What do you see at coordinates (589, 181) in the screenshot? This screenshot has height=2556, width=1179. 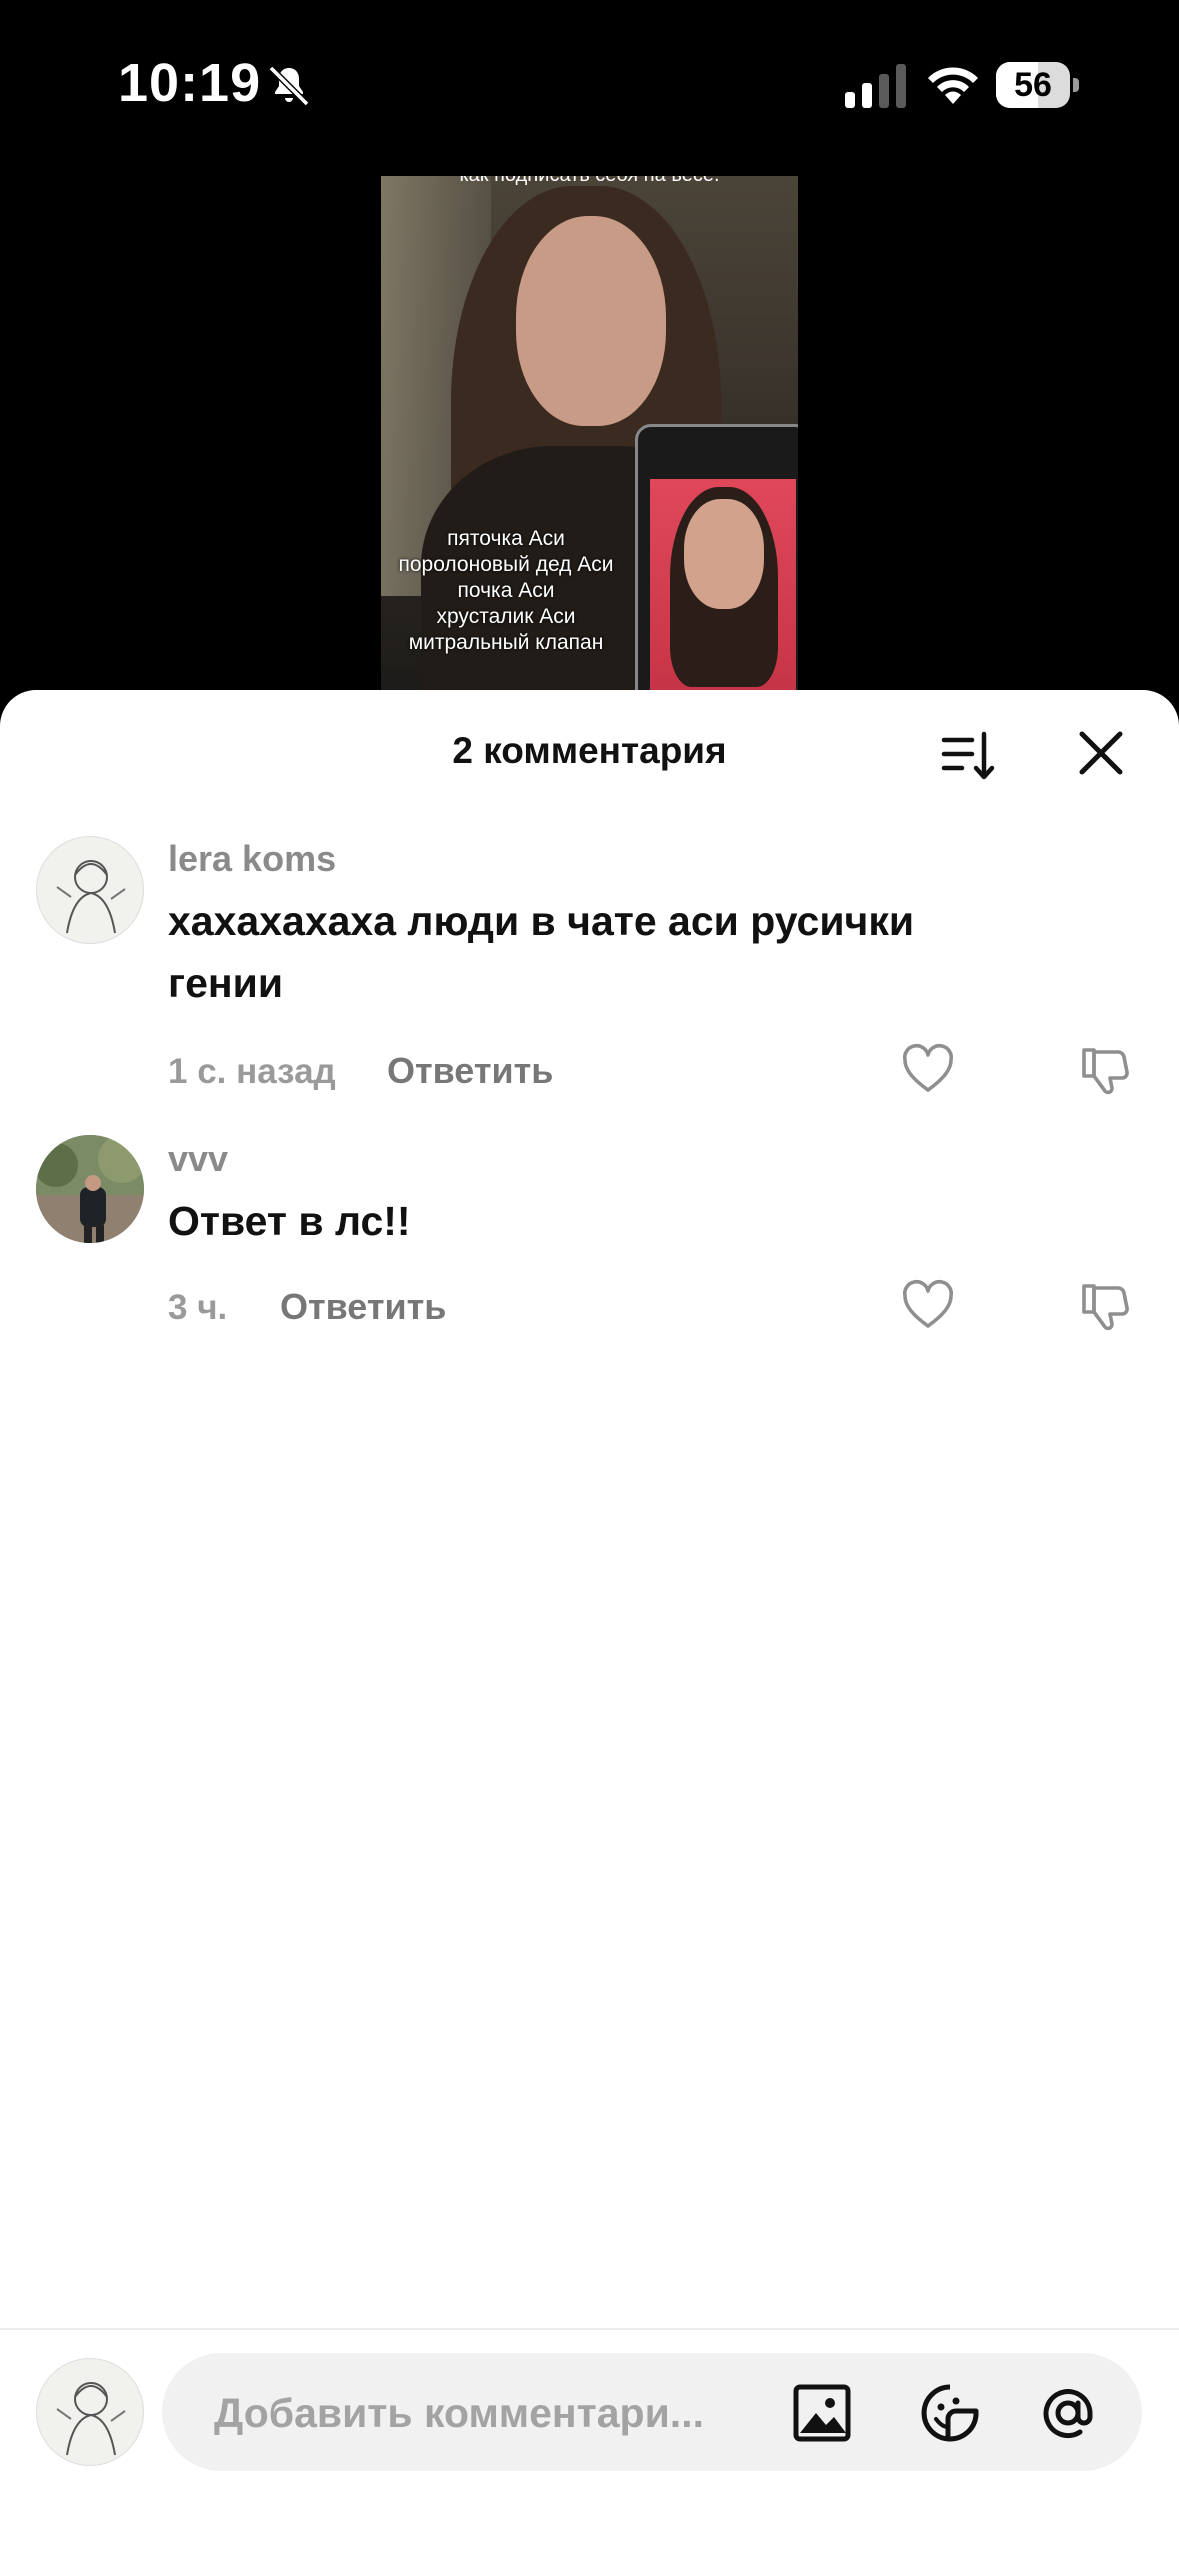 I see `video-caption-top: как поднисать себя на весе.` at bounding box center [589, 181].